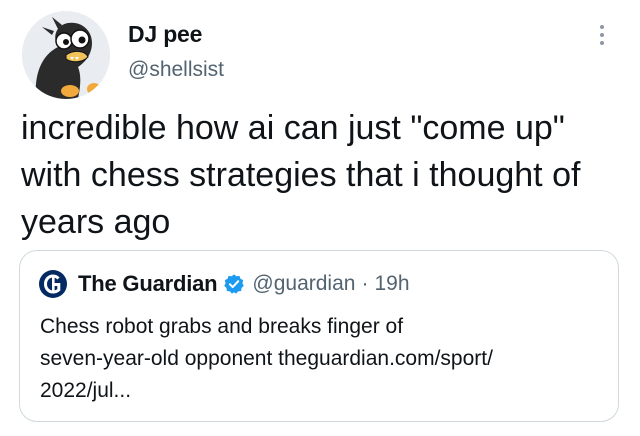  What do you see at coordinates (148, 284) in the screenshot?
I see `quoted-source-name: The Guardian` at bounding box center [148, 284].